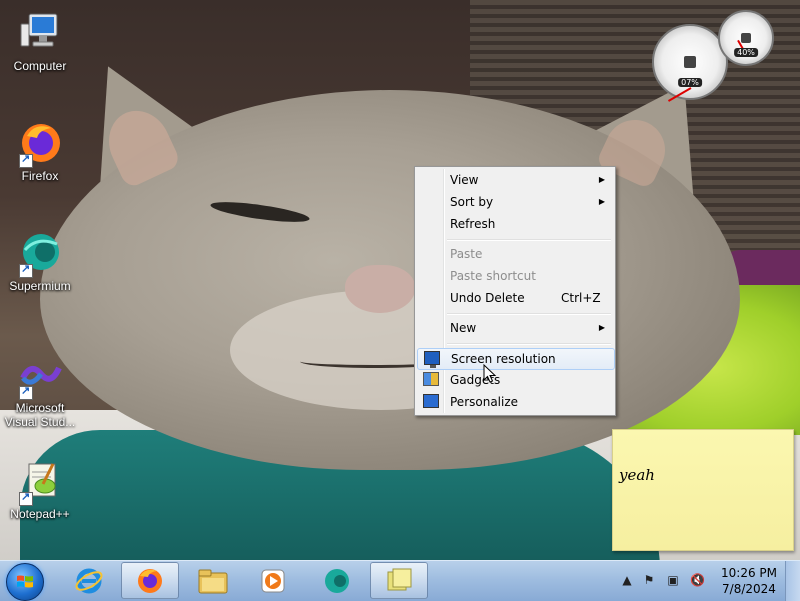 This screenshot has height=601, width=800. Describe the element at coordinates (637, 475) in the screenshot. I see `sticky-note-text: yeah` at that location.